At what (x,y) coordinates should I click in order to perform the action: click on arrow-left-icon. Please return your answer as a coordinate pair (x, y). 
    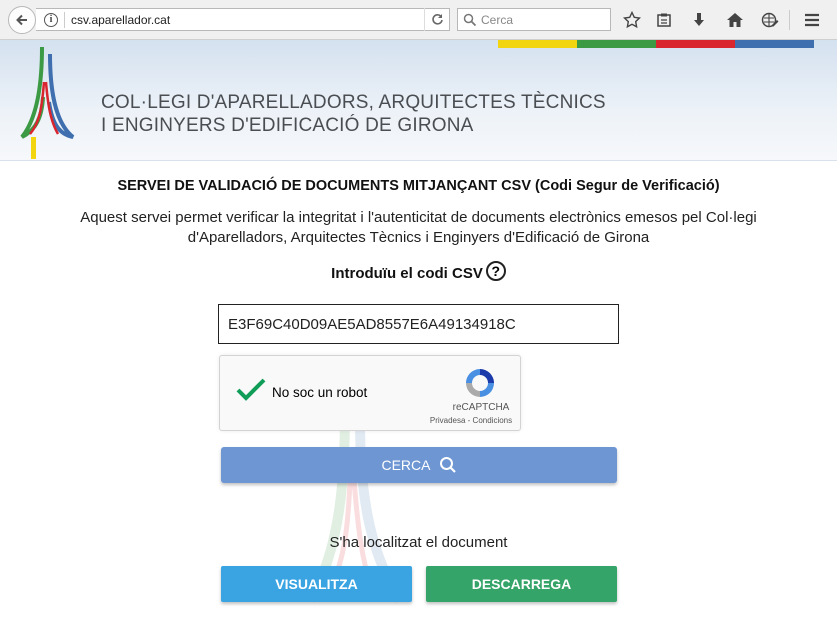
    Looking at the image, I should click on (21, 20).